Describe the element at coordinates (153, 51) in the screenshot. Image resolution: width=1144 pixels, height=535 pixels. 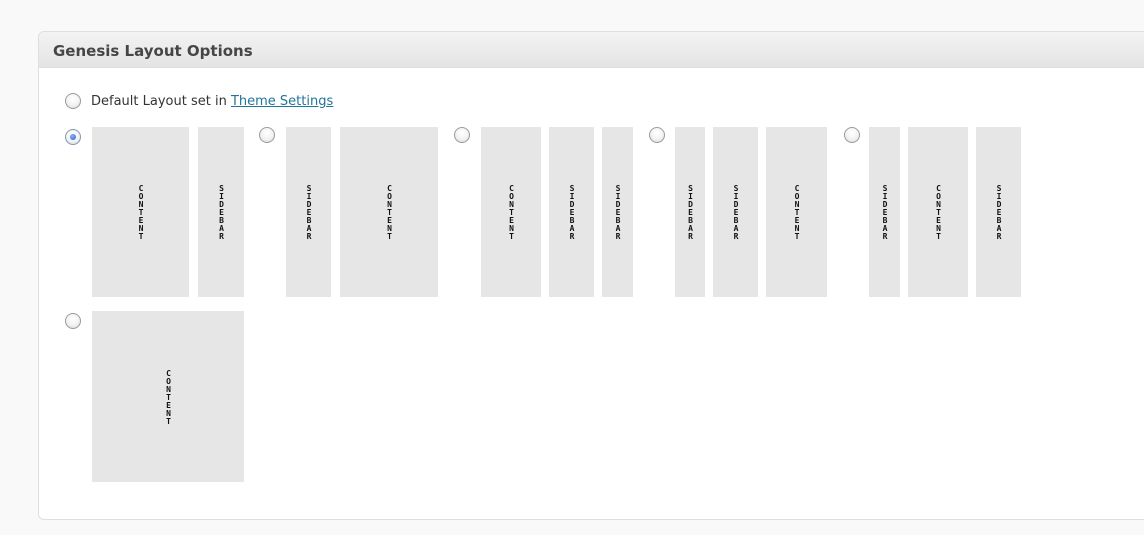
I see `metabox-title: Genesis Layout Options` at that location.